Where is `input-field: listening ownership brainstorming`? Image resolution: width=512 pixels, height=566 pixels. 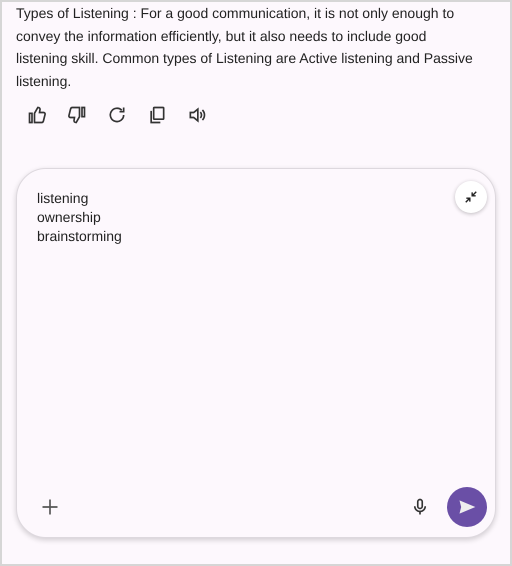
input-field: listening ownership brainstorming is located at coordinates (246, 225).